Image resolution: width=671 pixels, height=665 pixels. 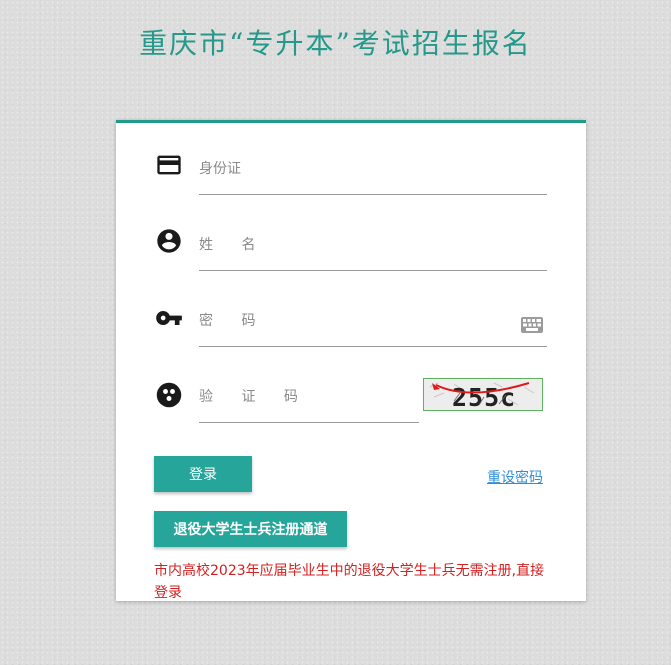 What do you see at coordinates (532, 325) in the screenshot?
I see `keyboard-icon` at bounding box center [532, 325].